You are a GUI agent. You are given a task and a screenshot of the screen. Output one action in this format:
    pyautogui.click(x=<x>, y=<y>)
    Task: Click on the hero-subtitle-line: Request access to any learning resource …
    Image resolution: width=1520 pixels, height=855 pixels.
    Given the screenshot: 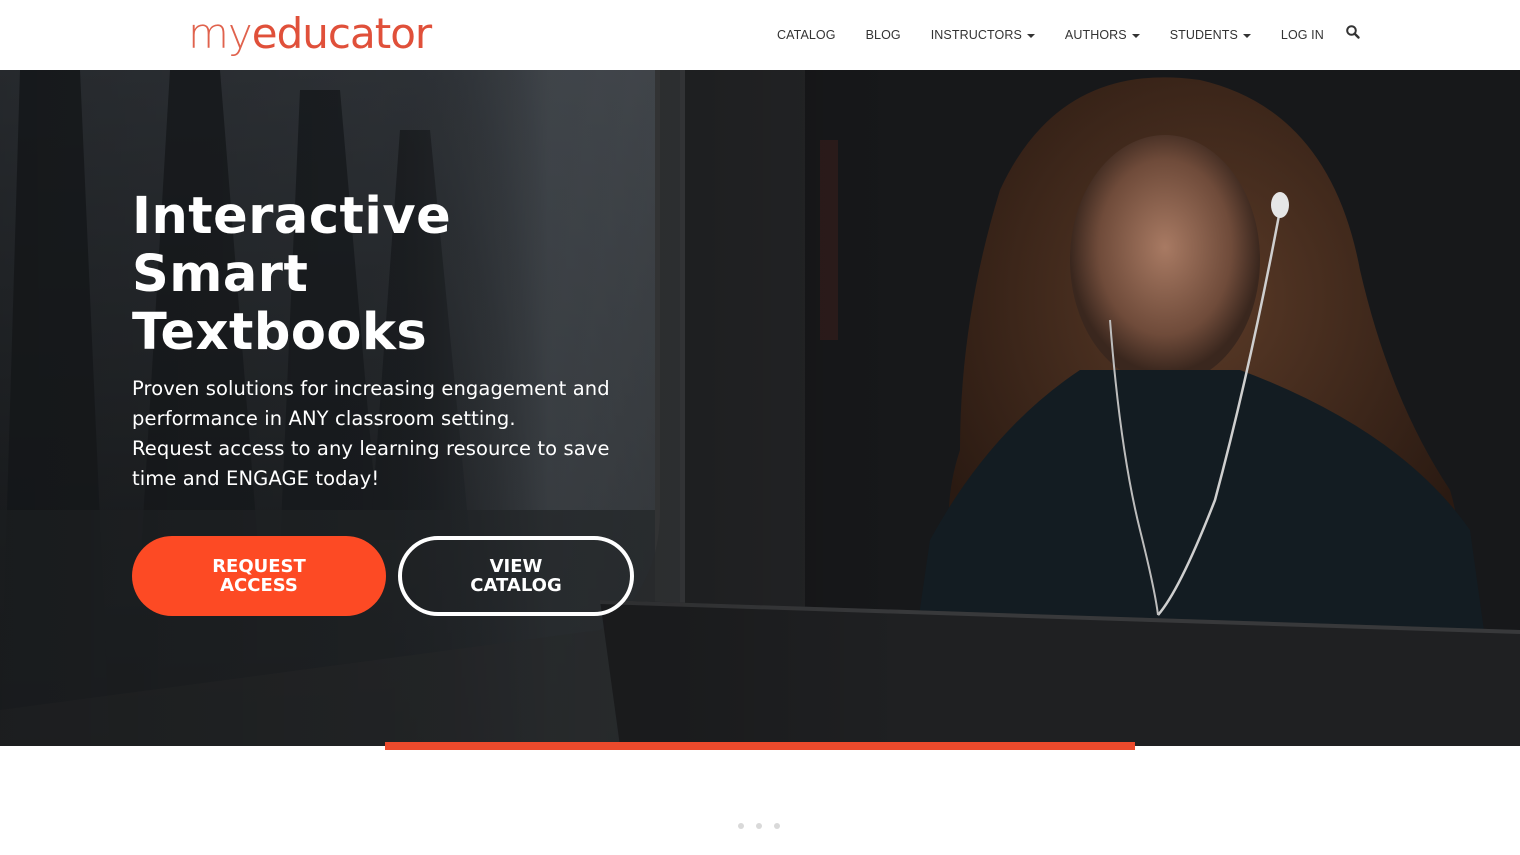 What is the action you would take?
    pyautogui.click(x=371, y=448)
    